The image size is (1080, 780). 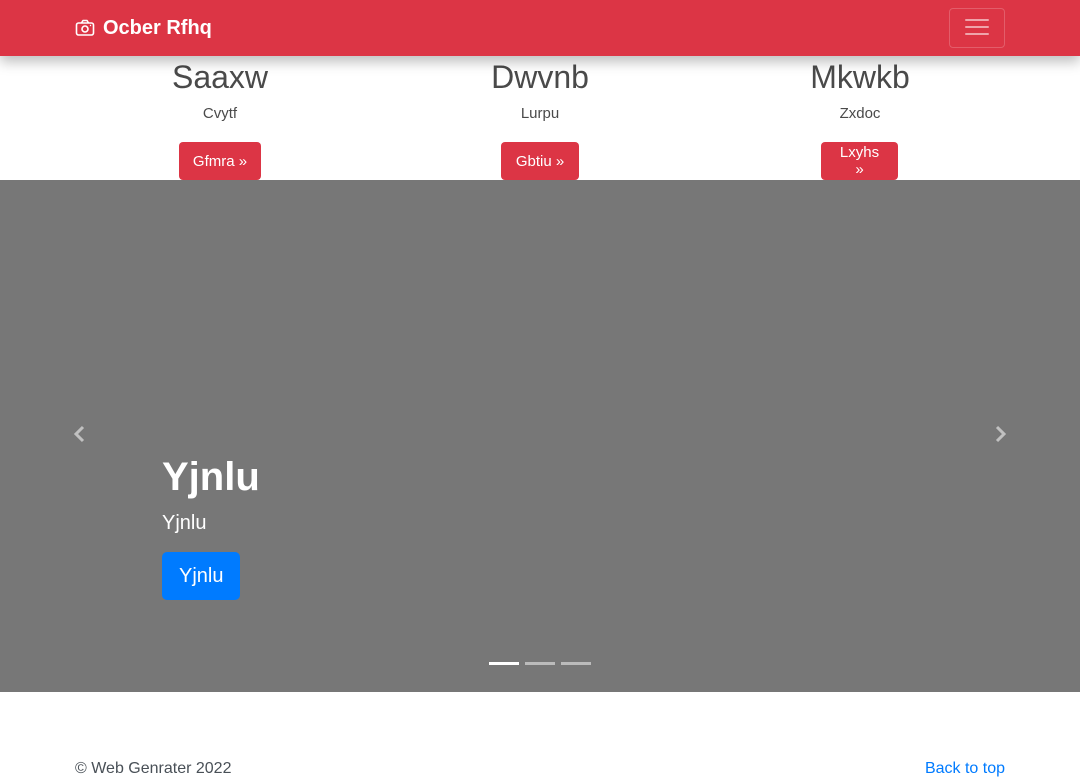 I want to click on carousel-prev-control, so click(x=80, y=436).